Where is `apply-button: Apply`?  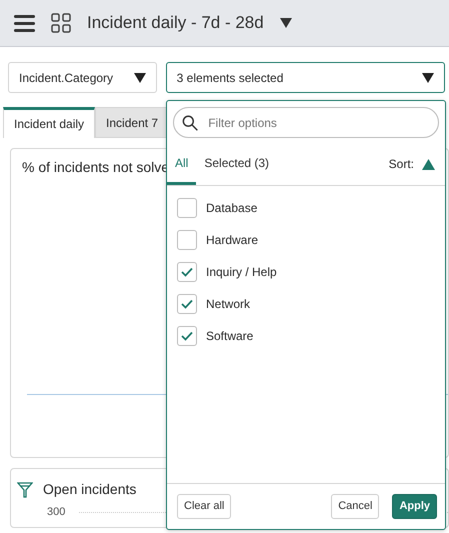 apply-button: Apply is located at coordinates (414, 506).